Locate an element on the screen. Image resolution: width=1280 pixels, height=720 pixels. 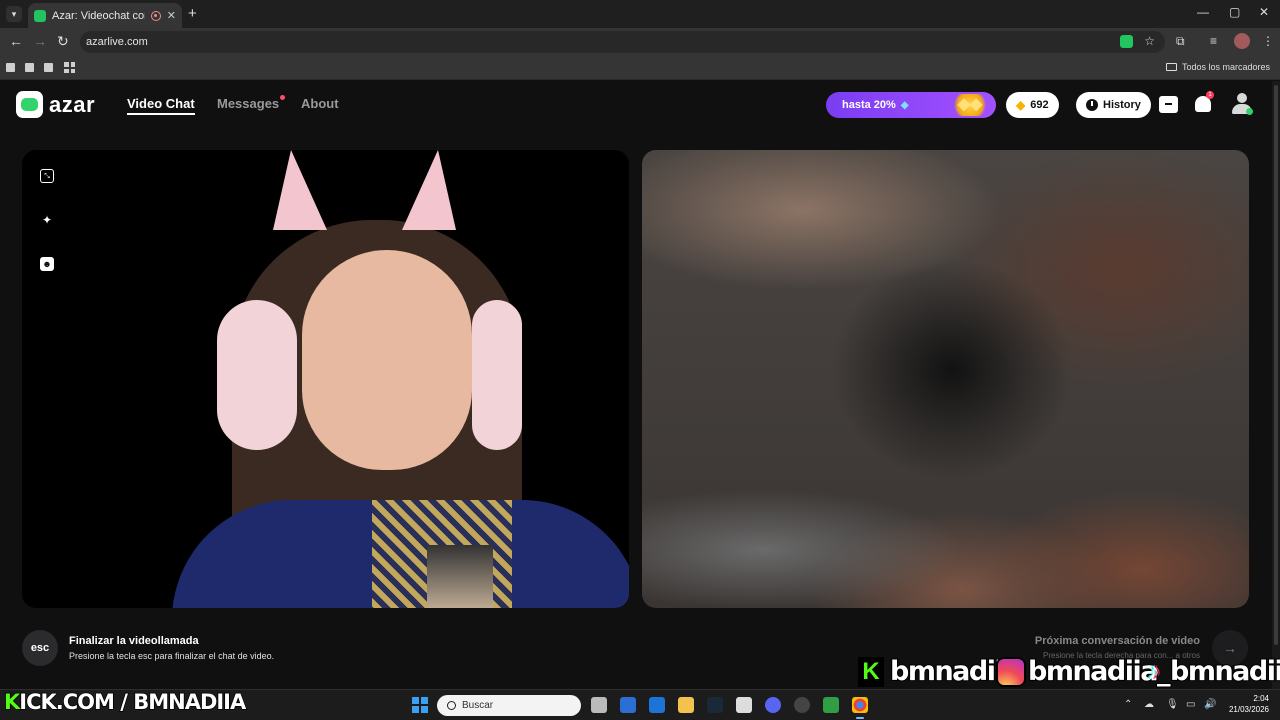
browser-toolbar: ← → ↻ azarlive.com ☆ ⧉ ≡ ⋮ is located at coordinates (640, 77).